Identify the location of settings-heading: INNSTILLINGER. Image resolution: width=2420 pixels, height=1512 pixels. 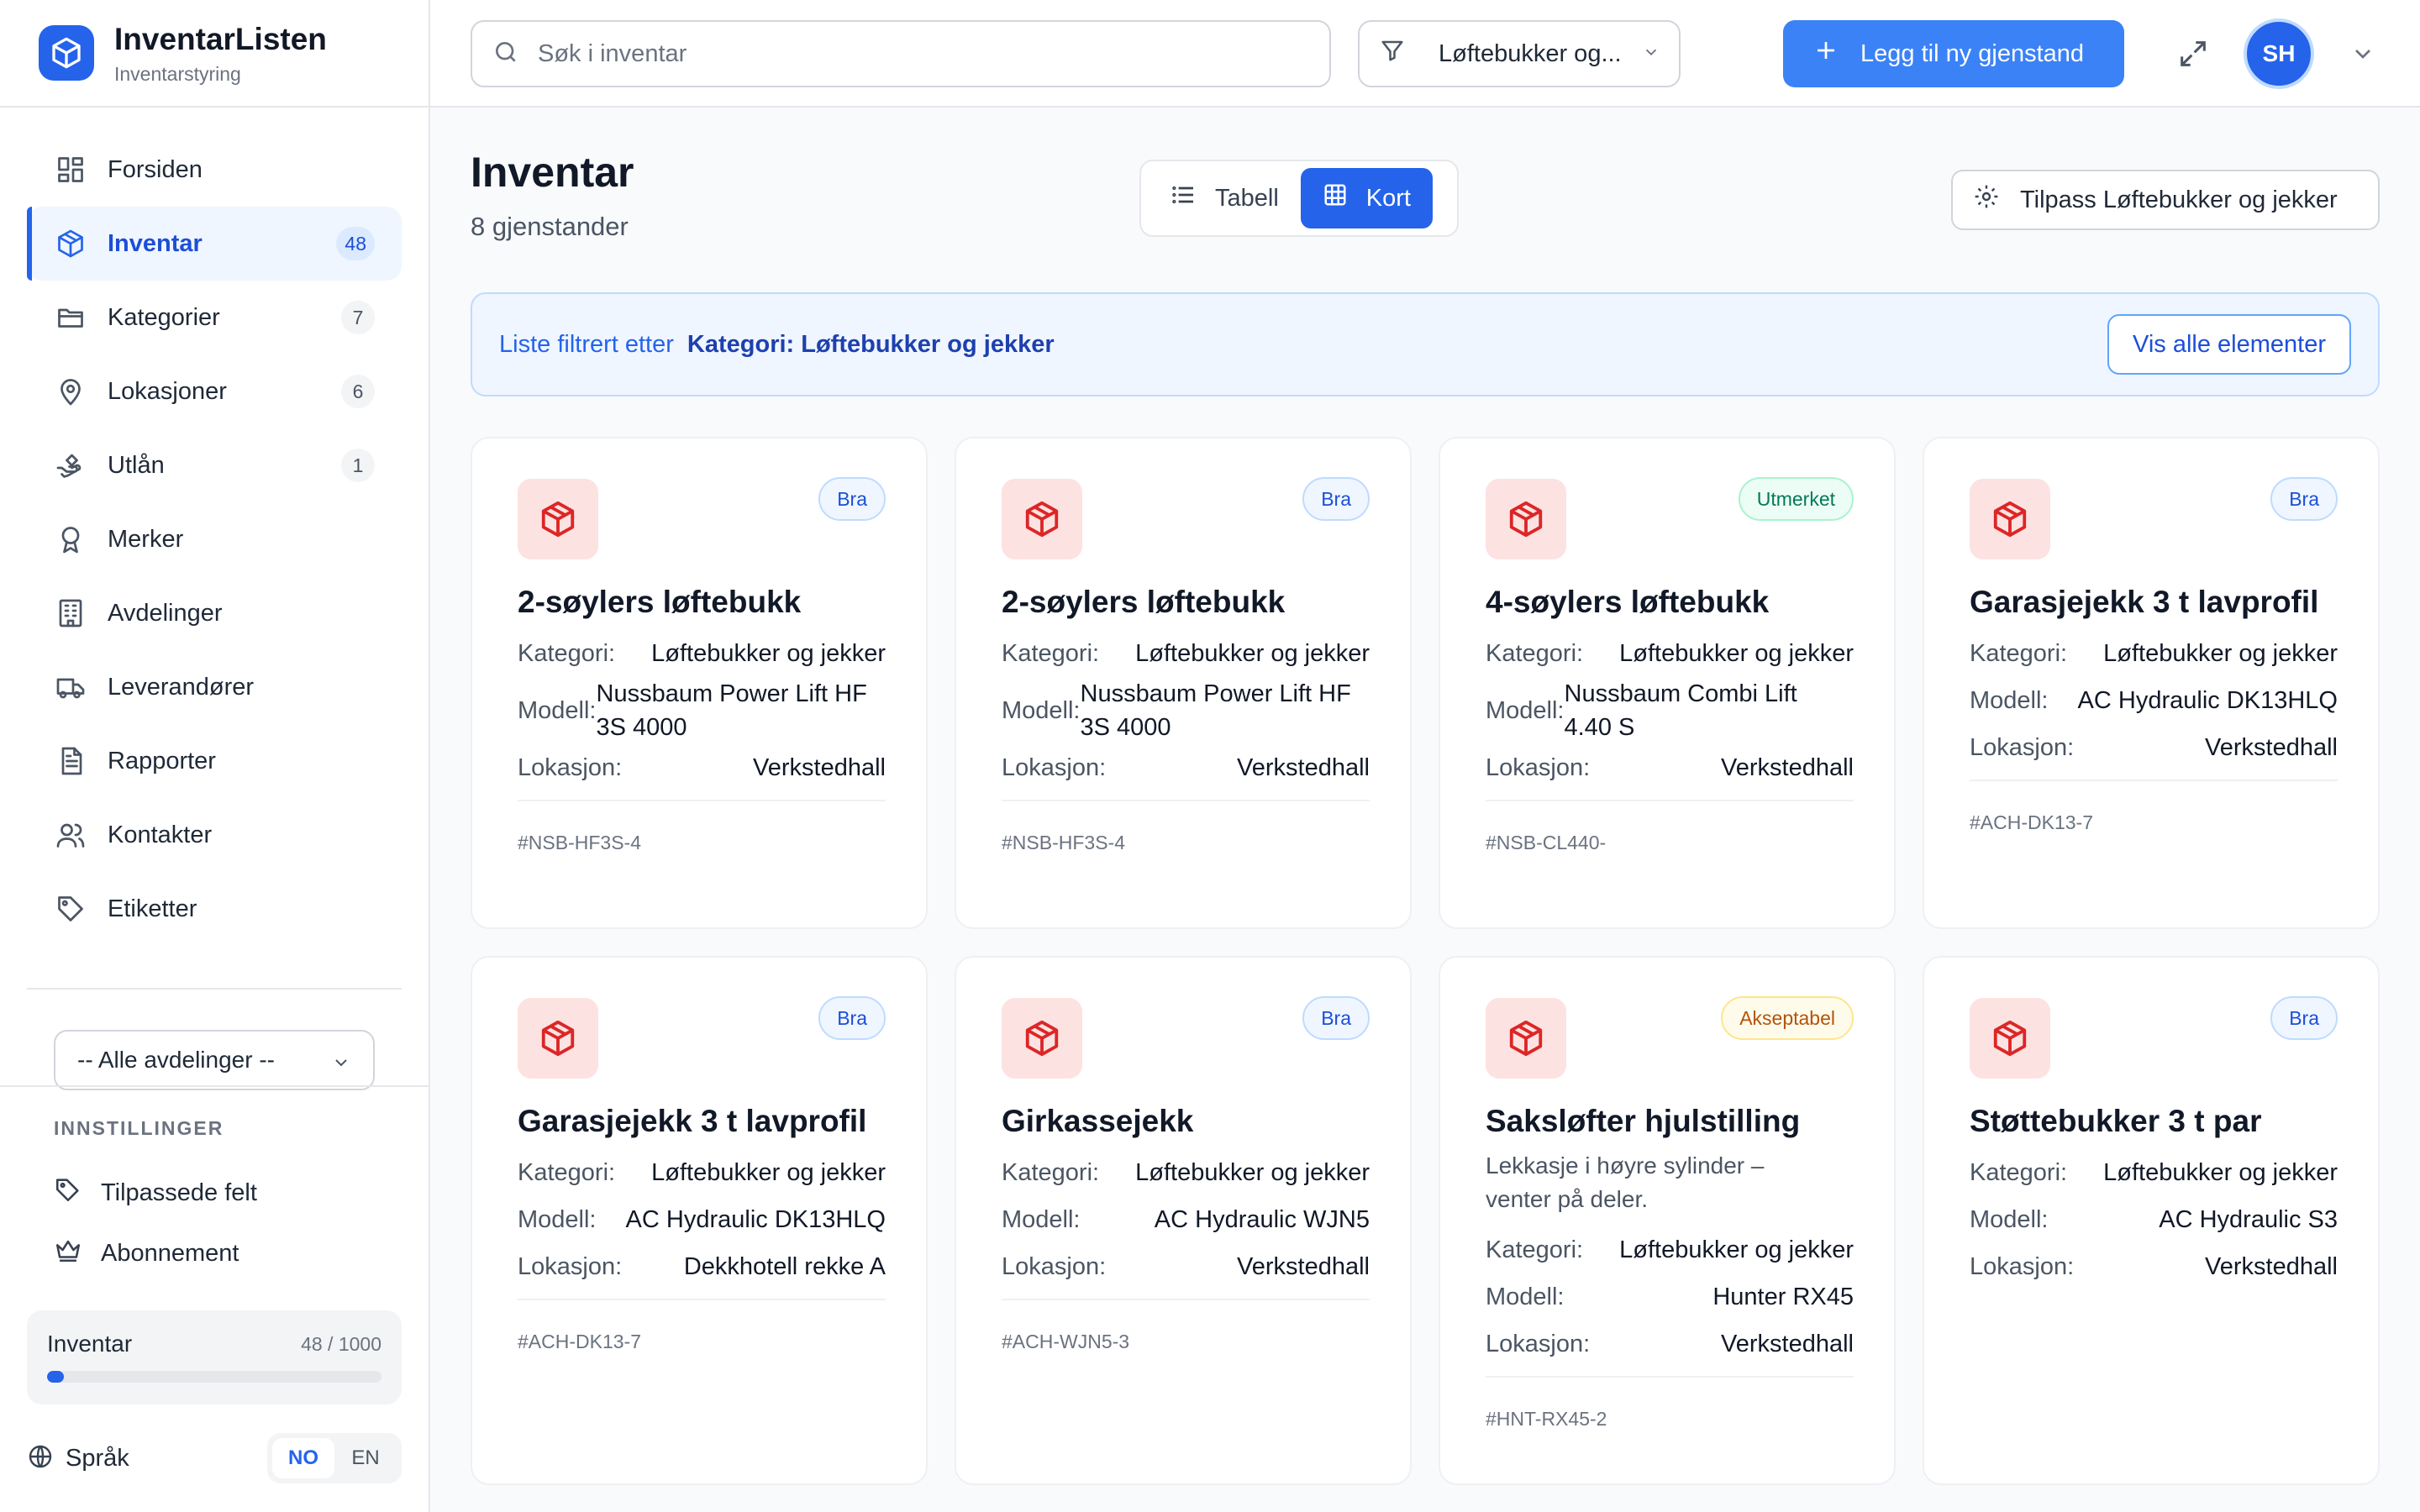
(139, 1128).